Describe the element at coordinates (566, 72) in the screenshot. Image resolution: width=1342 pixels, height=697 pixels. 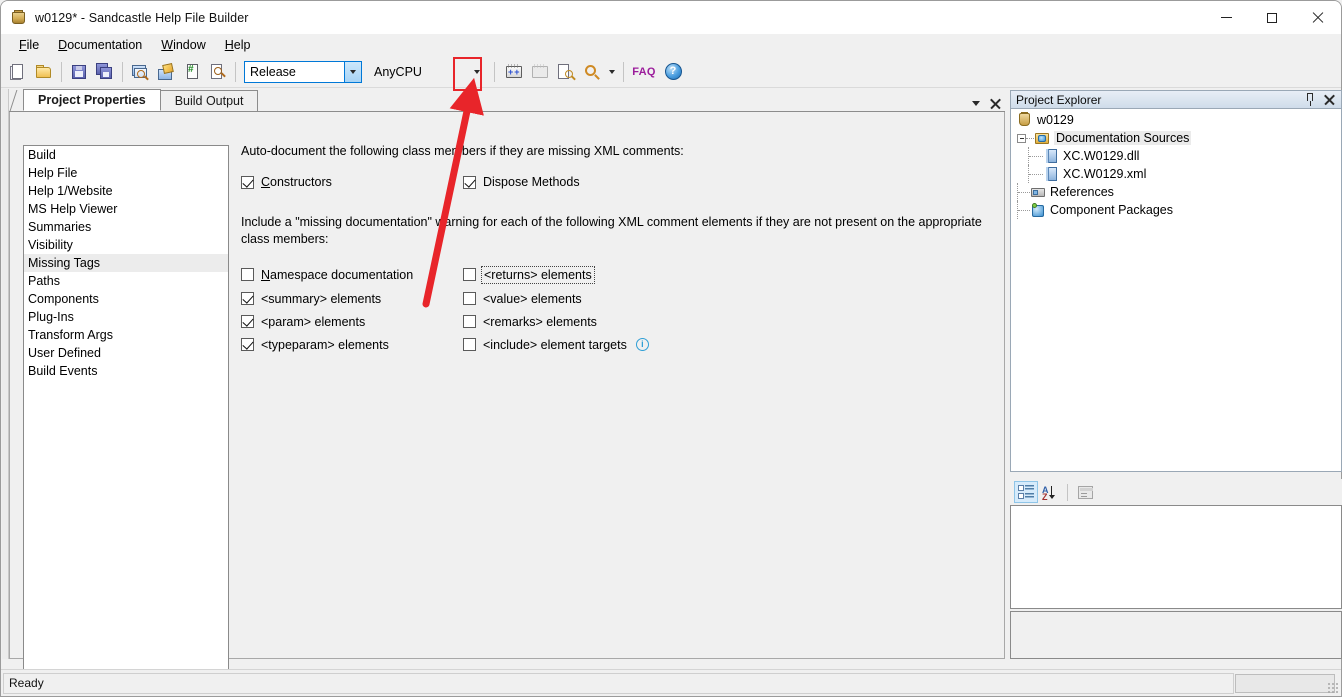
I see `project-properties-button` at that location.